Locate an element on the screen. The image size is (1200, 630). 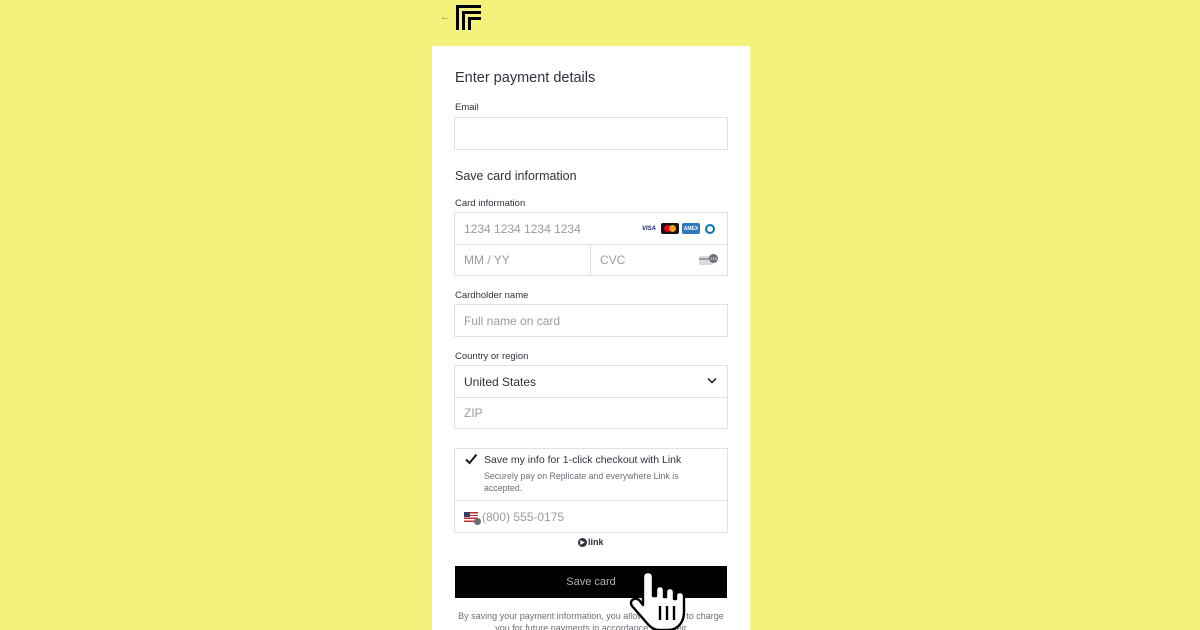
phone-input: (800) 555-0175 is located at coordinates (591, 516).